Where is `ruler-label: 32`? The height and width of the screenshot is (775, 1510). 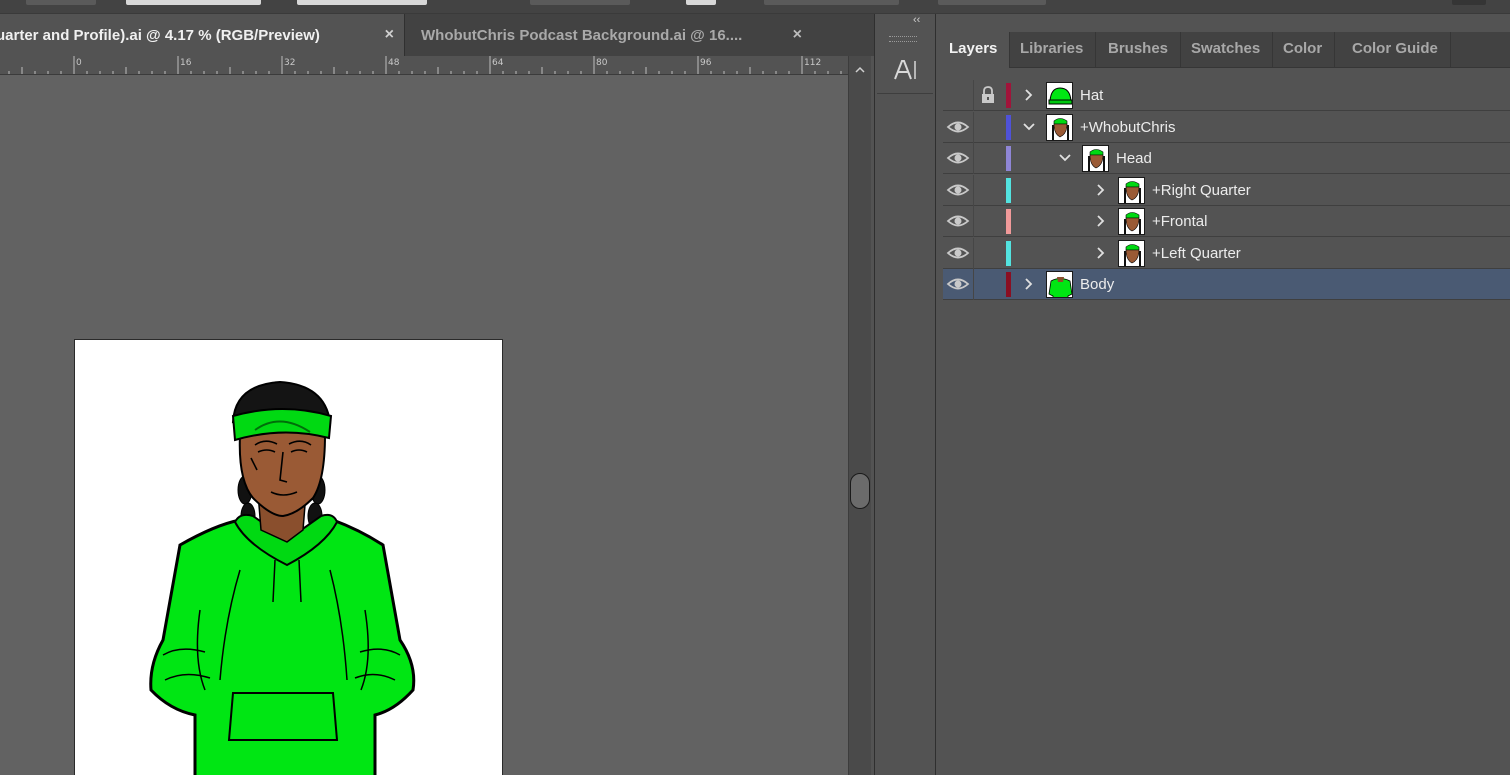
ruler-label: 32 is located at coordinates (290, 63).